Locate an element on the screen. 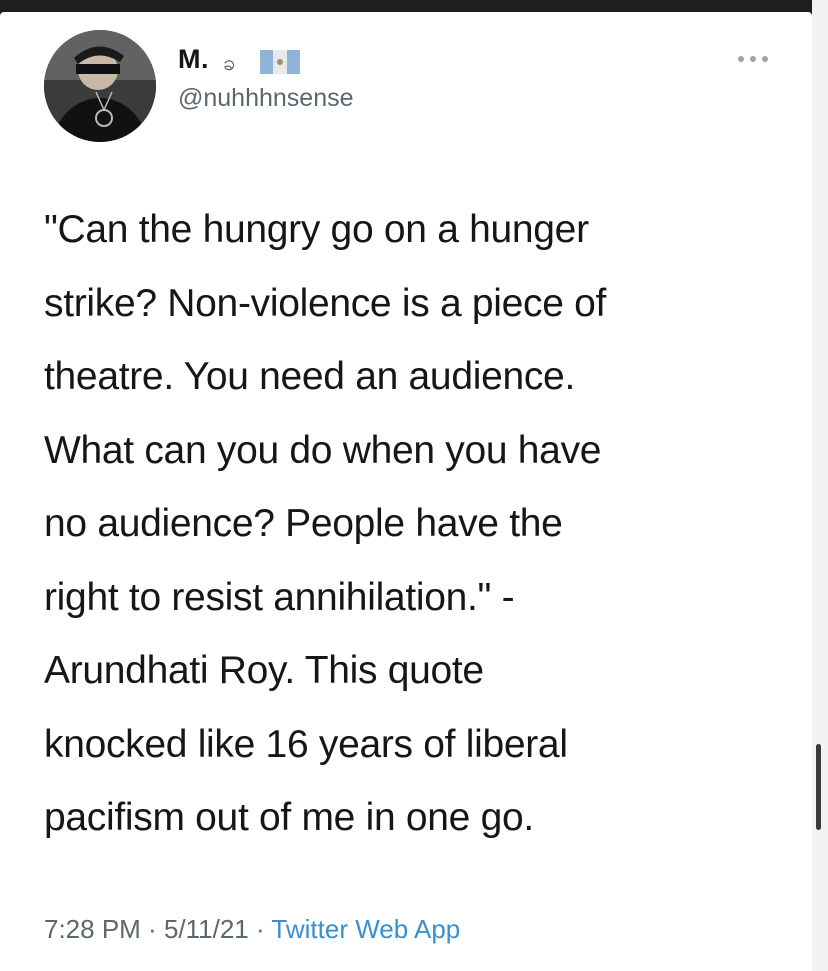 The image size is (828, 971). tweet-text-line: no audience? People have the is located at coordinates (303, 523).